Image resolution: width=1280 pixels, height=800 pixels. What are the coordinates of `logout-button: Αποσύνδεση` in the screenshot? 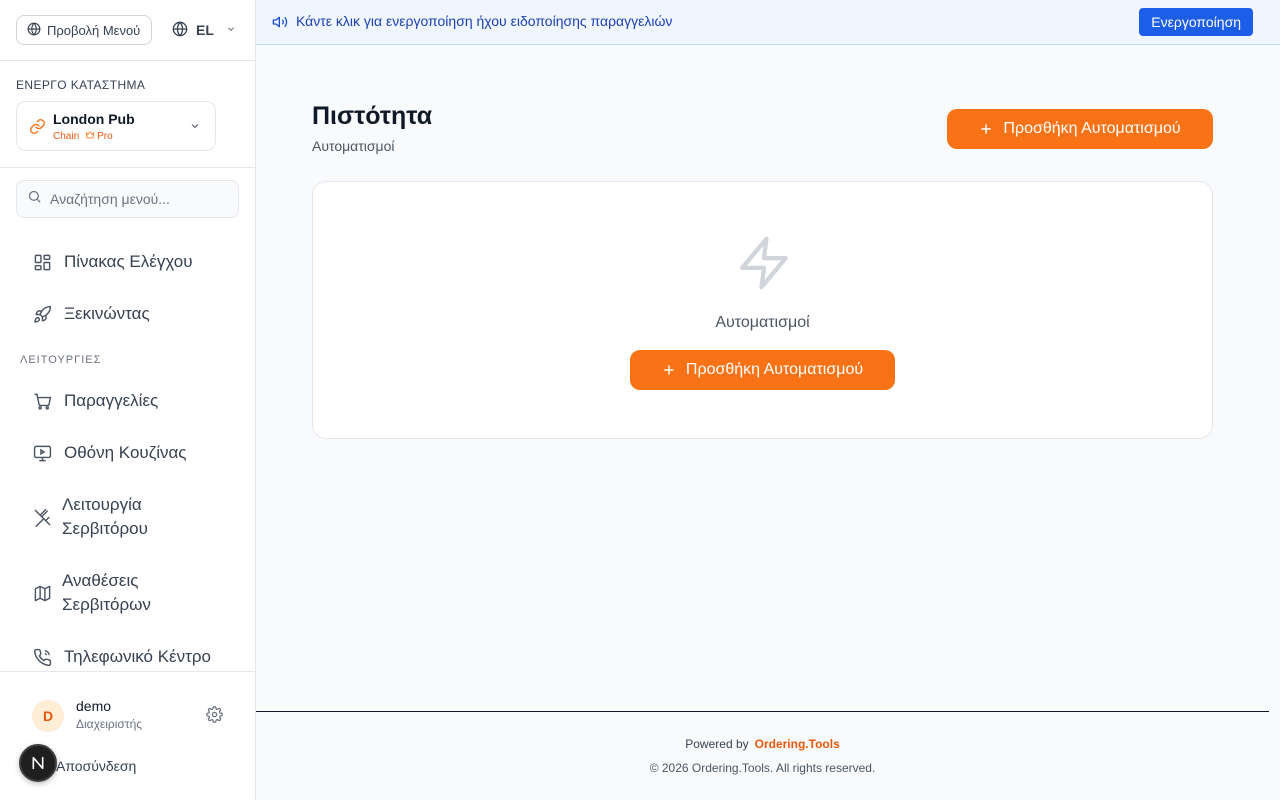 It's located at (96, 766).